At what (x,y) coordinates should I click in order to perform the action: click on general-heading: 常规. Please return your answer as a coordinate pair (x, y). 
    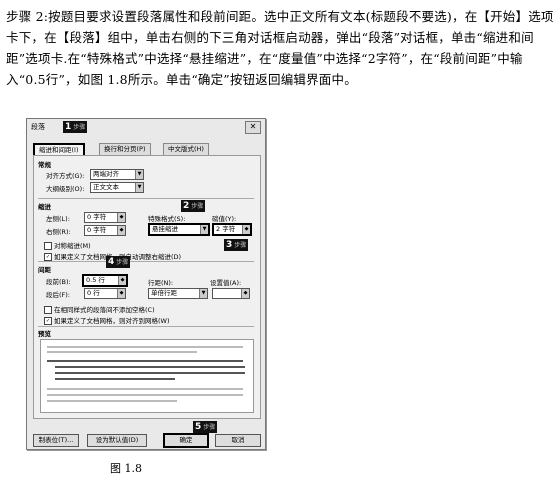
    Looking at the image, I should click on (44, 165).